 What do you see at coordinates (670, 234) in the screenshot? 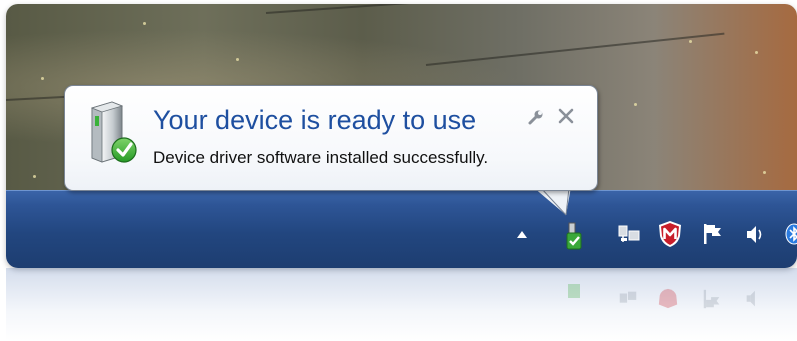
I see `mcafee-shield-icon` at bounding box center [670, 234].